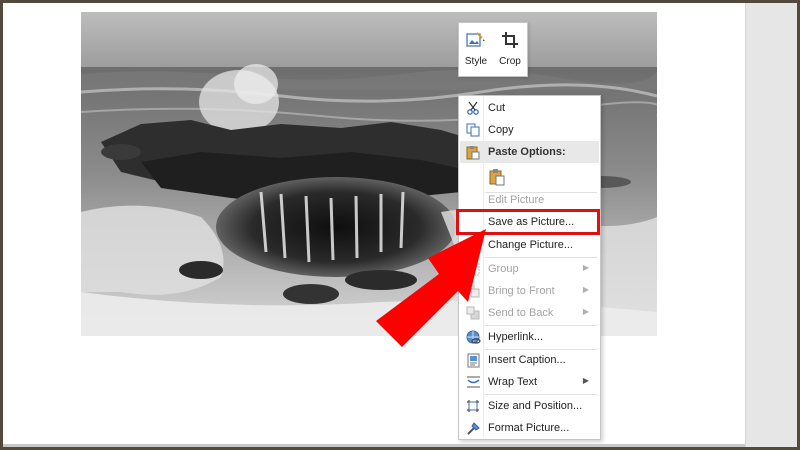 The height and width of the screenshot is (450, 800). Describe the element at coordinates (527, 152) in the screenshot. I see `menu-item-label: Paste Options:` at that location.